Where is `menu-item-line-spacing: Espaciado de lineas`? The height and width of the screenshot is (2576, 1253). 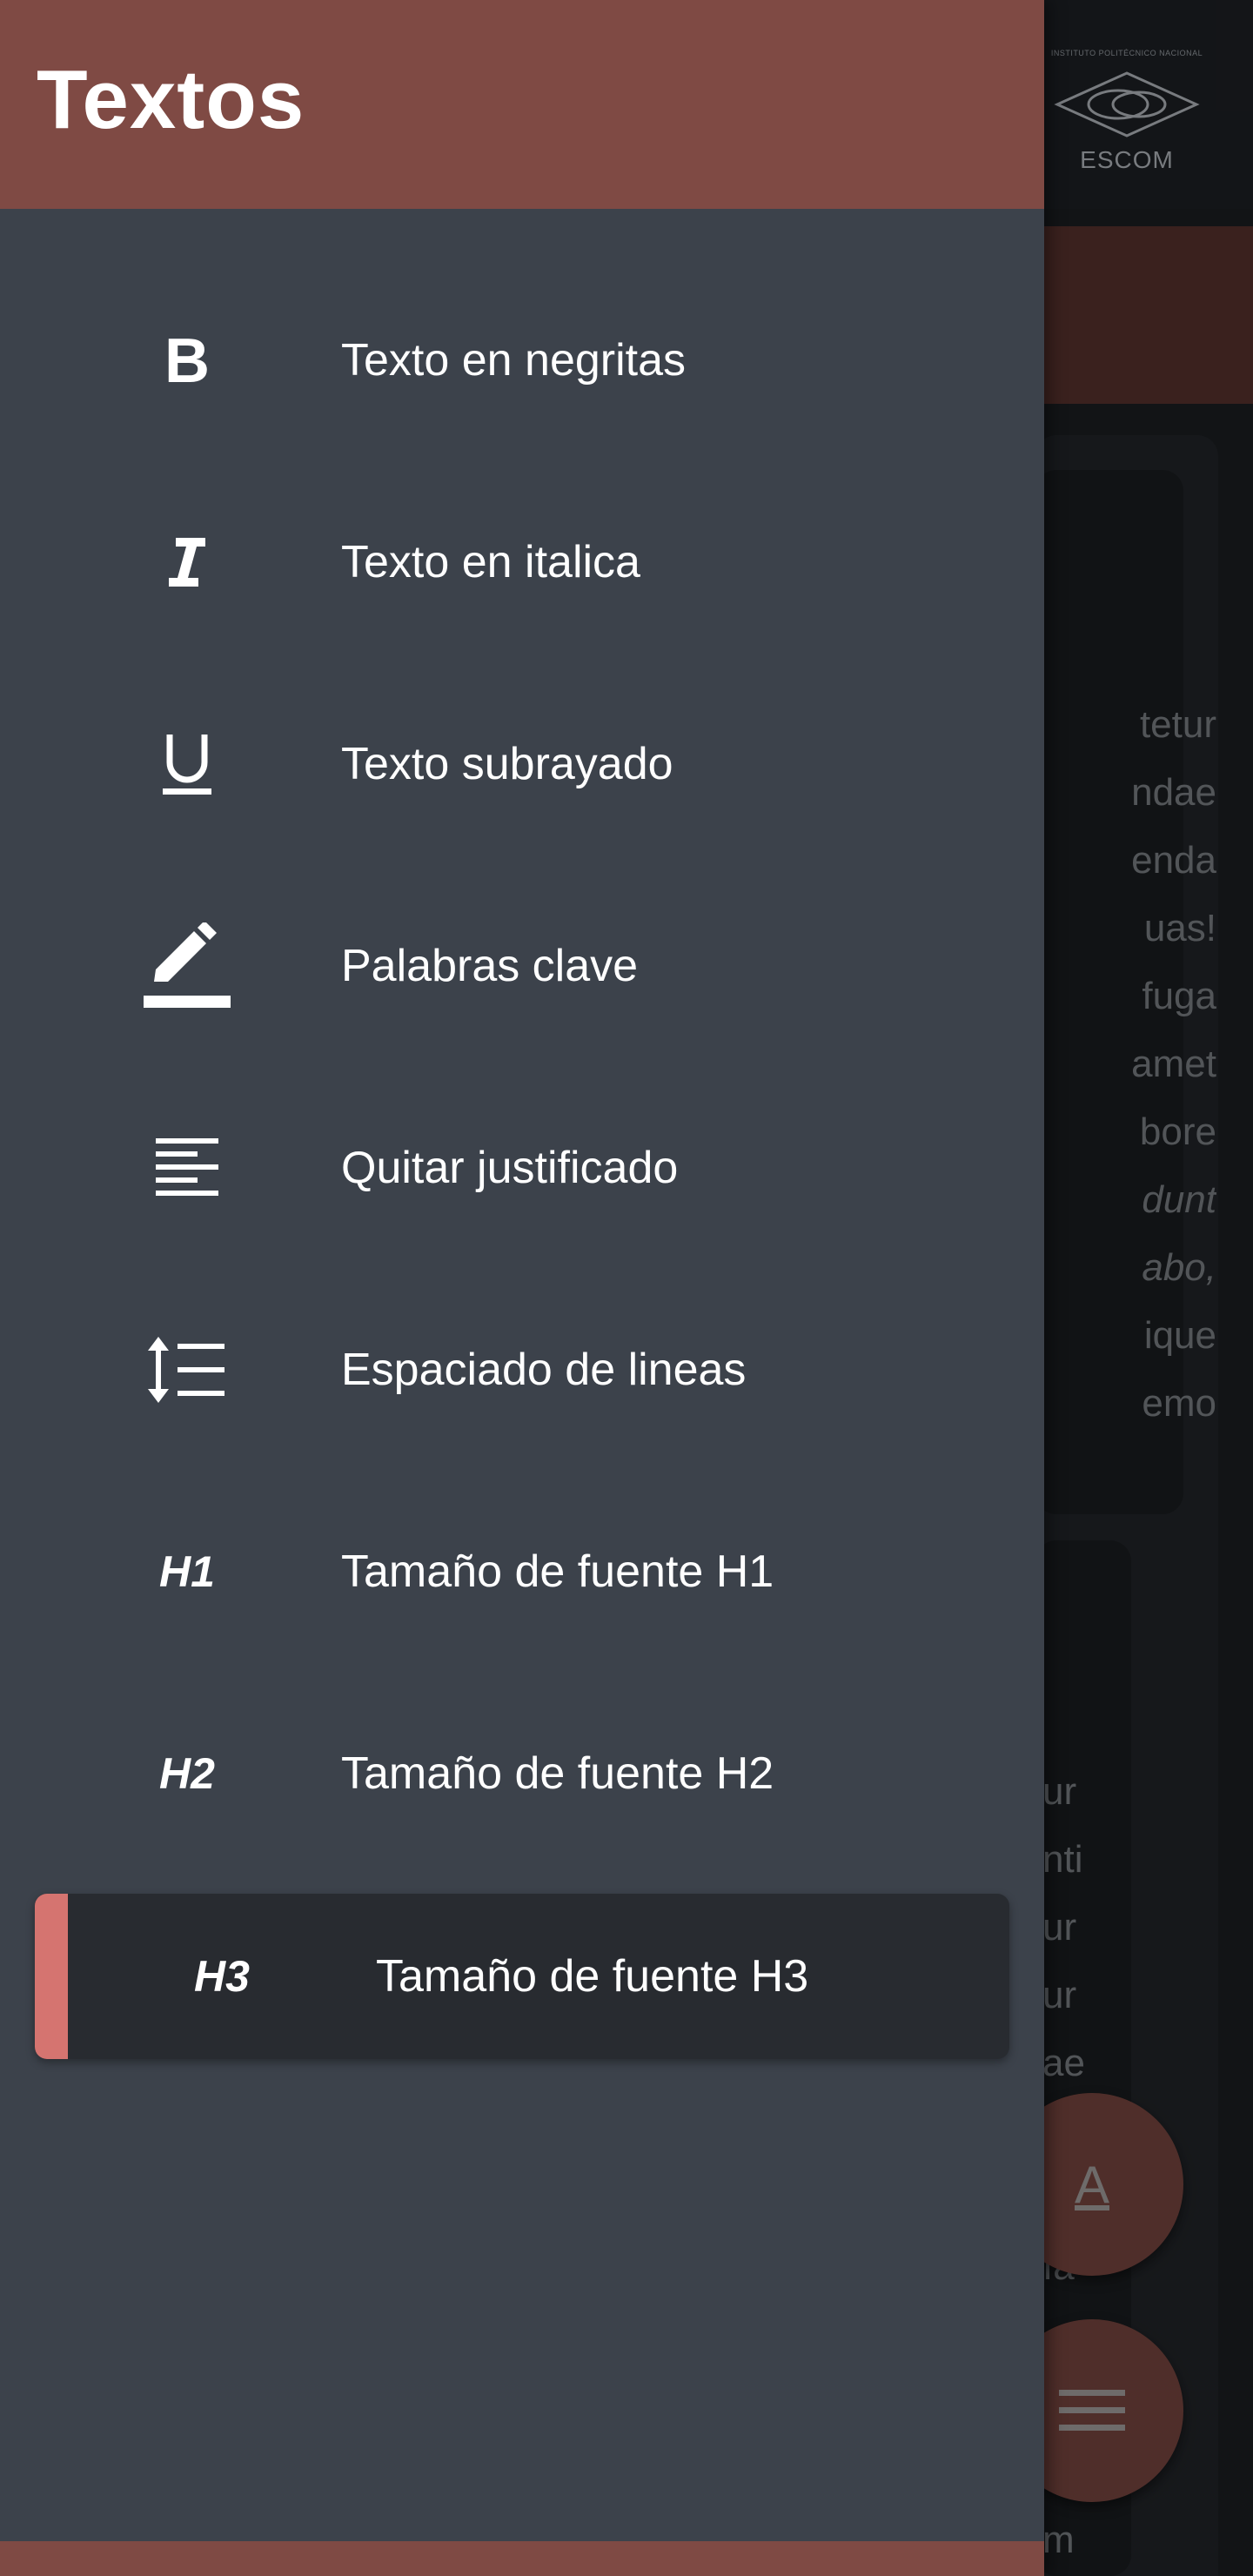 menu-item-line-spacing: Espaciado de lineas is located at coordinates (522, 1370).